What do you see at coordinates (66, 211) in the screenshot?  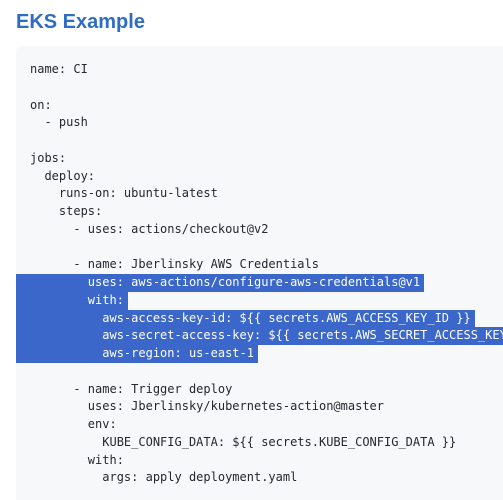 I see `code-text: steps:` at bounding box center [66, 211].